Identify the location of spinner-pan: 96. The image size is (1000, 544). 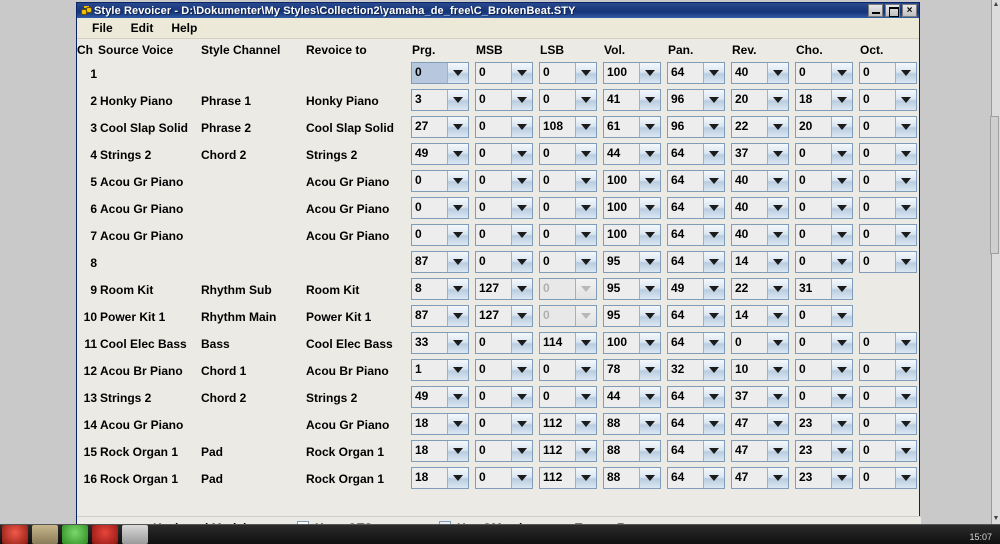
(696, 127).